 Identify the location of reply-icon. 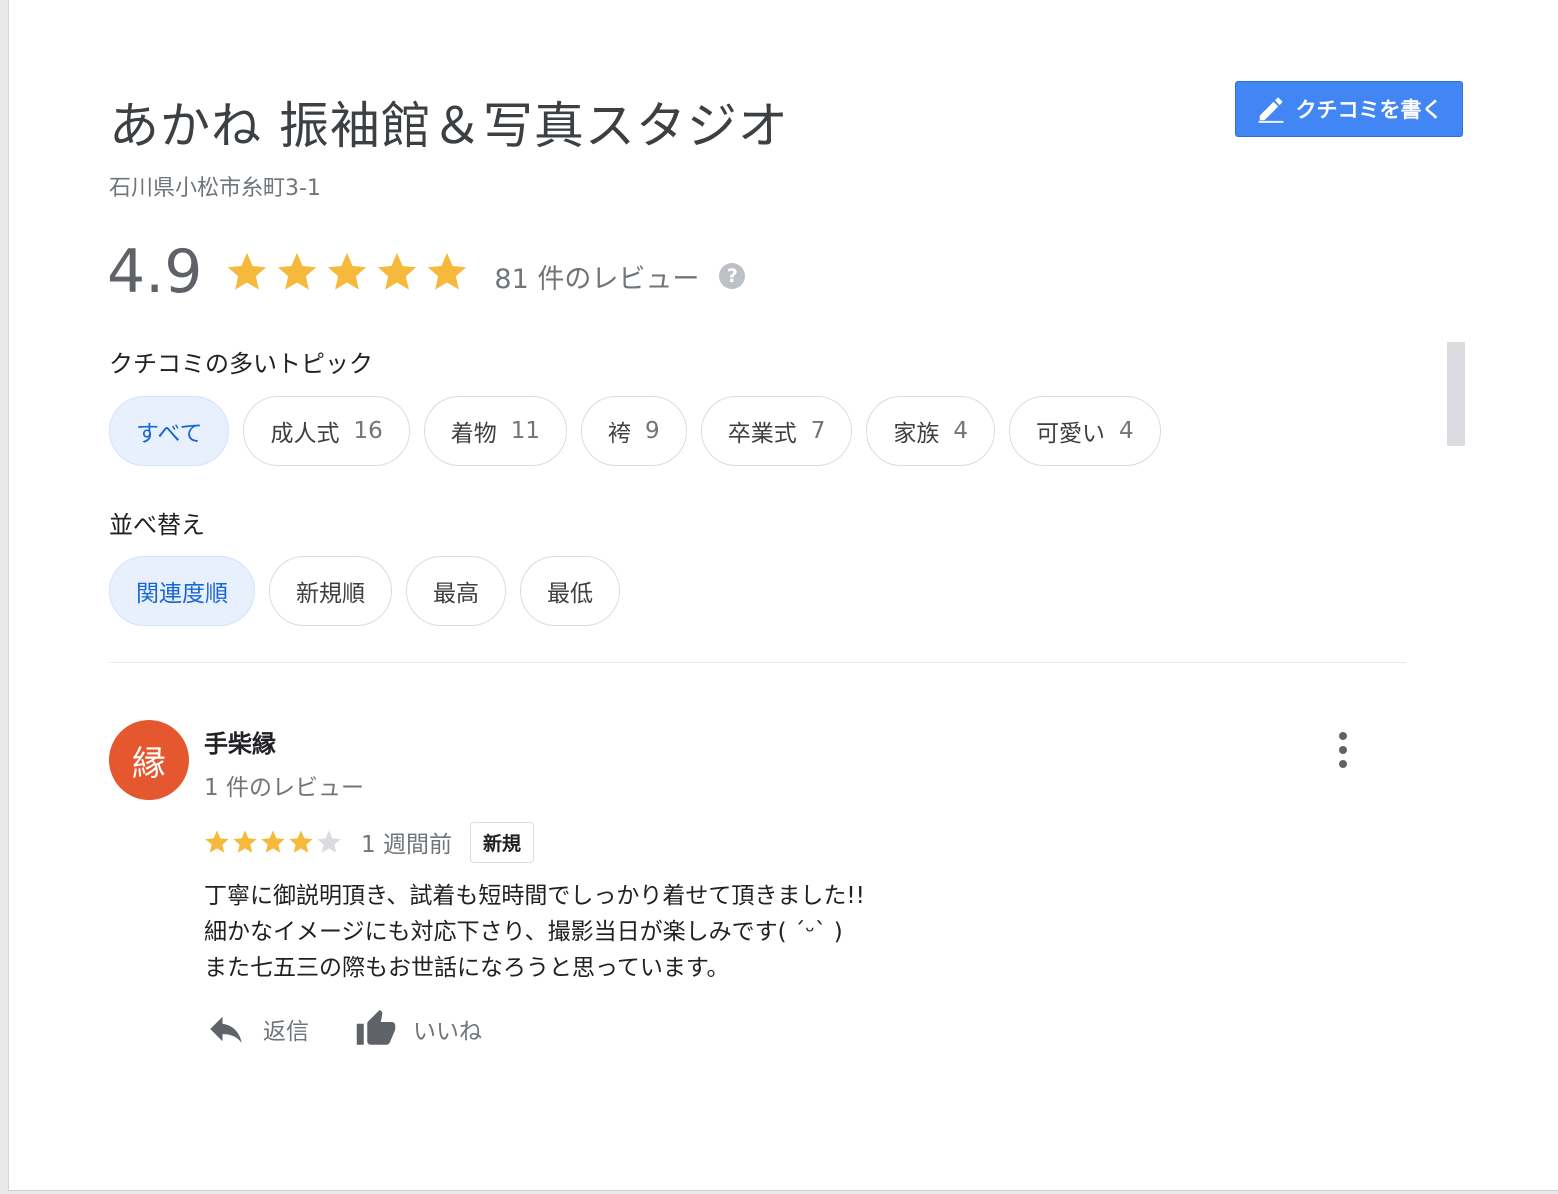
(226, 1029).